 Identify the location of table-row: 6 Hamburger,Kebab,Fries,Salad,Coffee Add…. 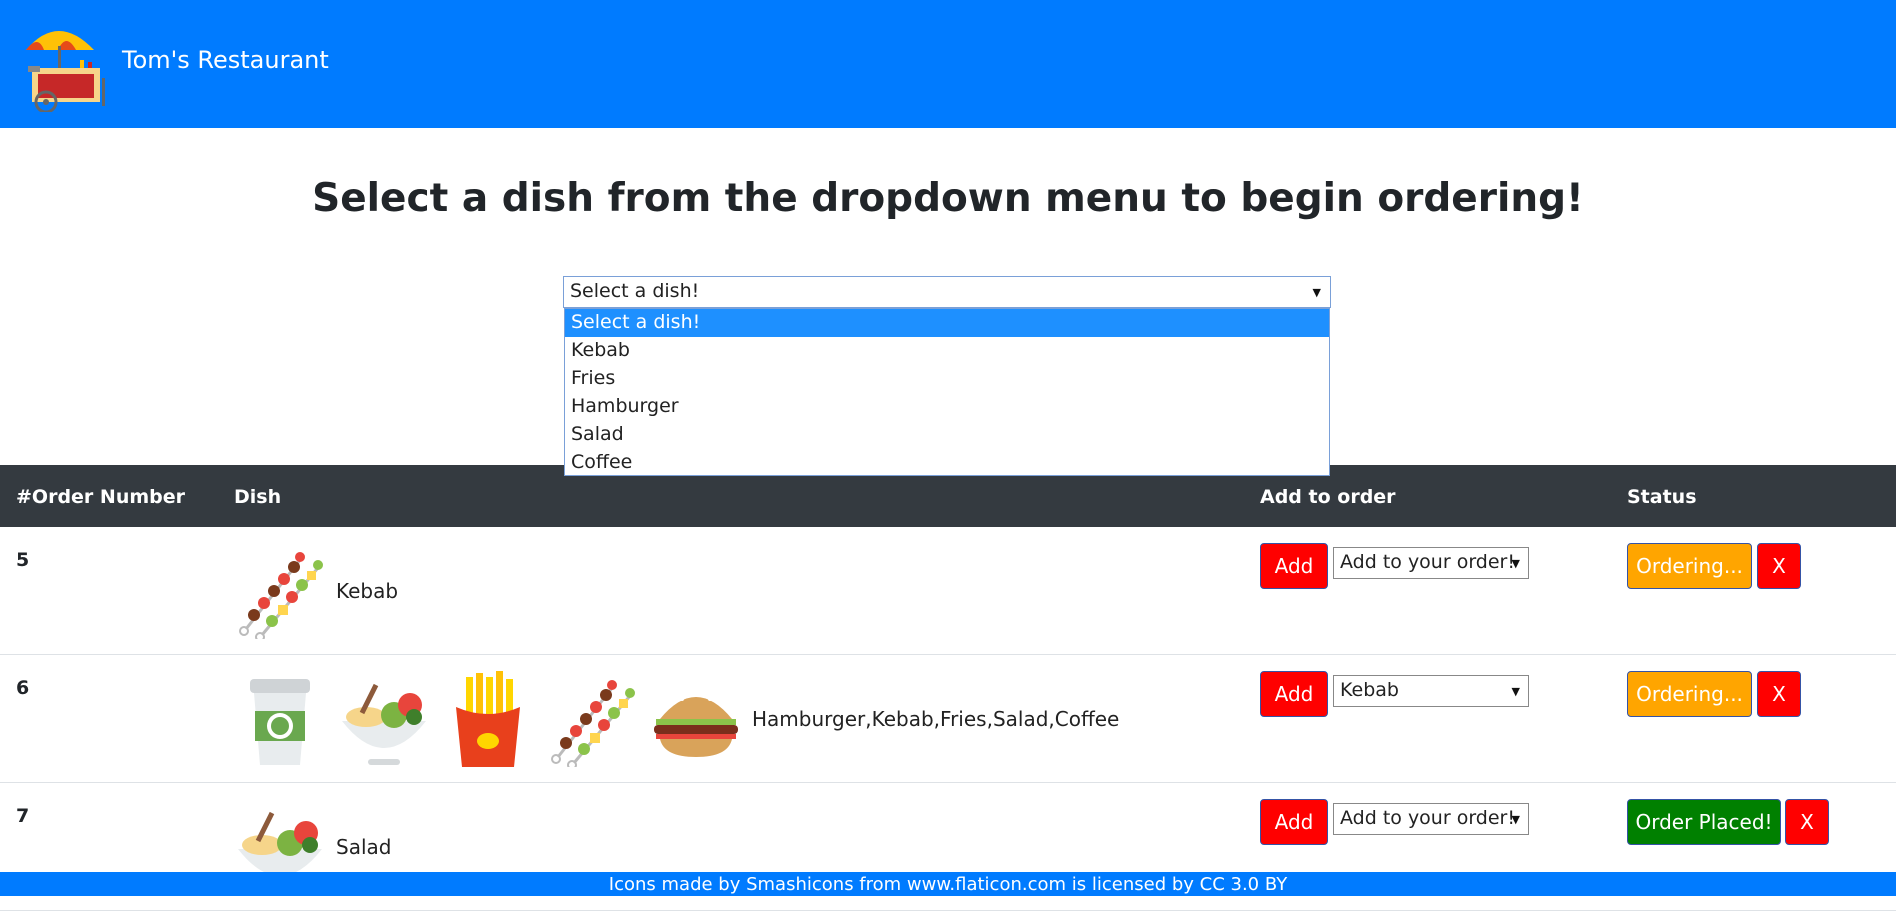
(948, 719).